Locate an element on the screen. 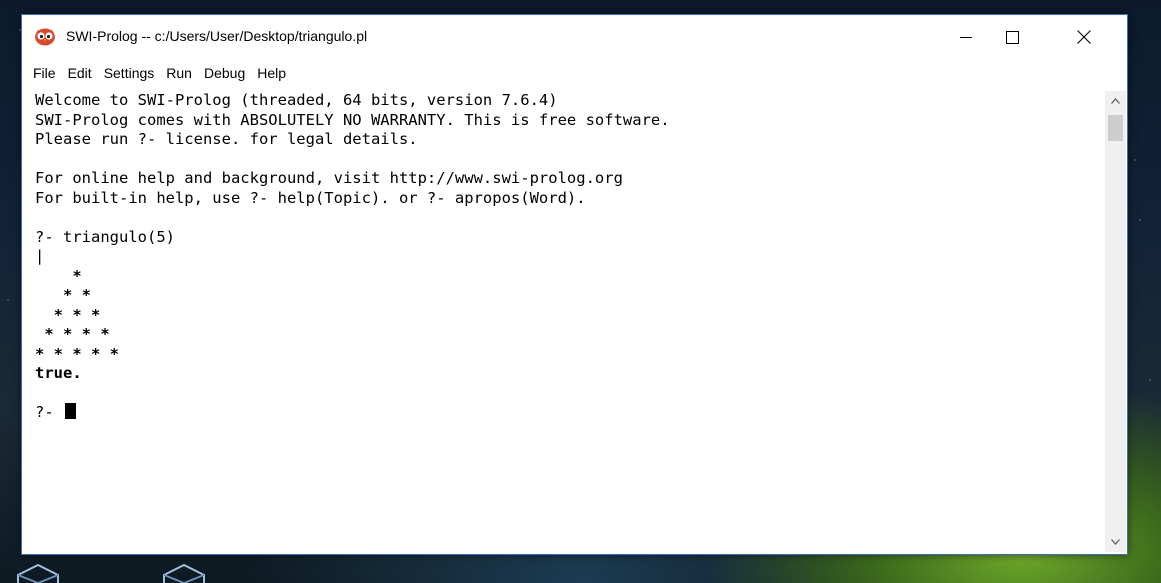 The width and height of the screenshot is (1161, 583). menu-run: Run is located at coordinates (176, 74).